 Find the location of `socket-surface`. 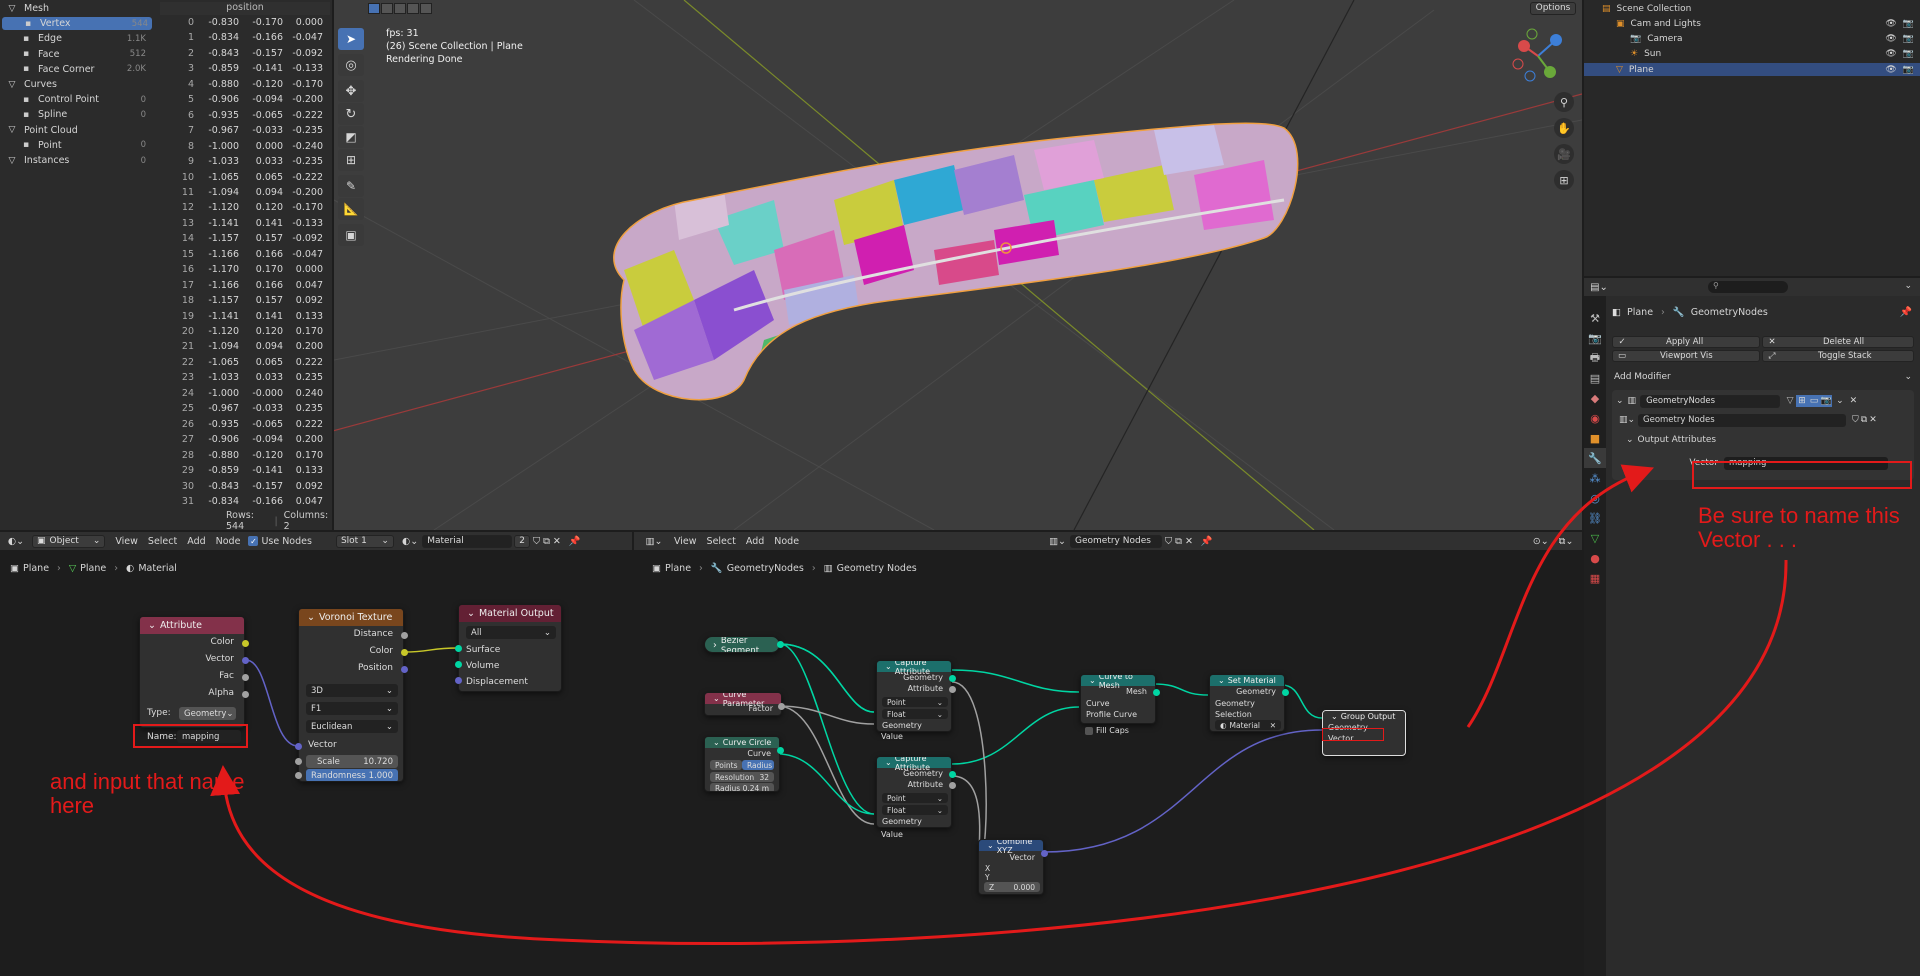

socket-surface is located at coordinates (458, 648).